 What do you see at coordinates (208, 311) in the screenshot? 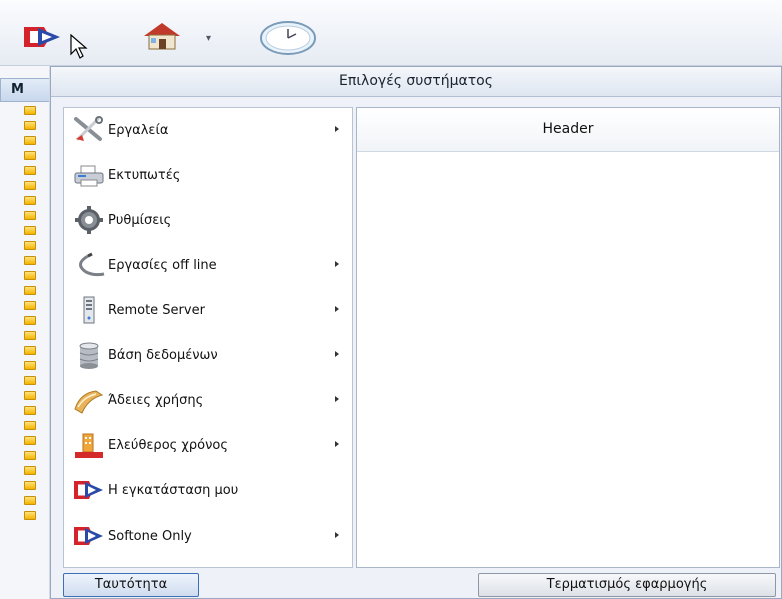
I see `menu-item-remote-server: Remote Server` at bounding box center [208, 311].